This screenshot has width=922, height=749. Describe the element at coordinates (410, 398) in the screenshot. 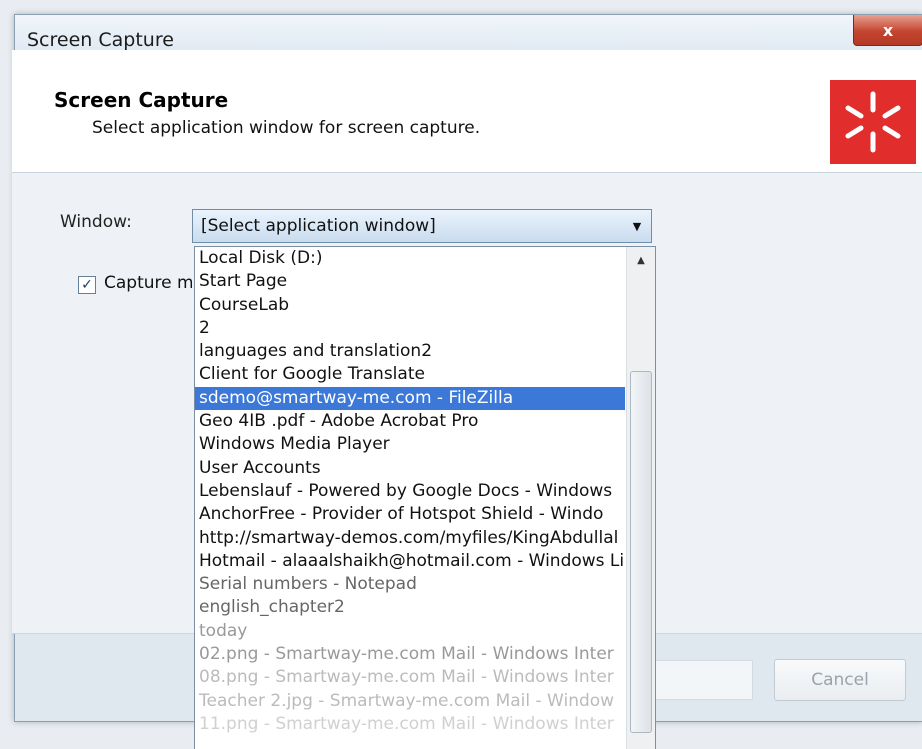

I see `list-item-selected: sdemo@smartway-me.com - FileZilla` at that location.